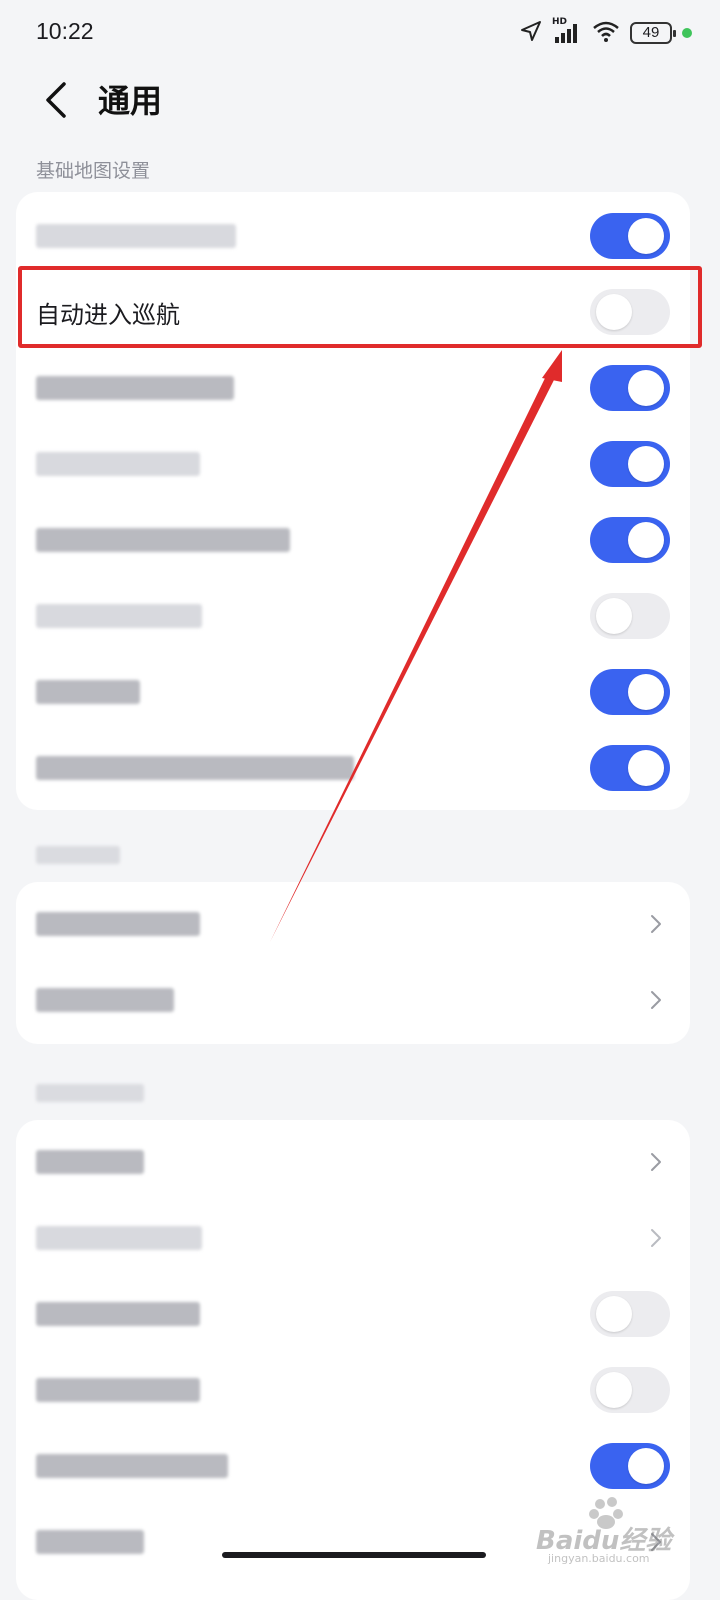  I want to click on battery-icon: 49, so click(653, 33).